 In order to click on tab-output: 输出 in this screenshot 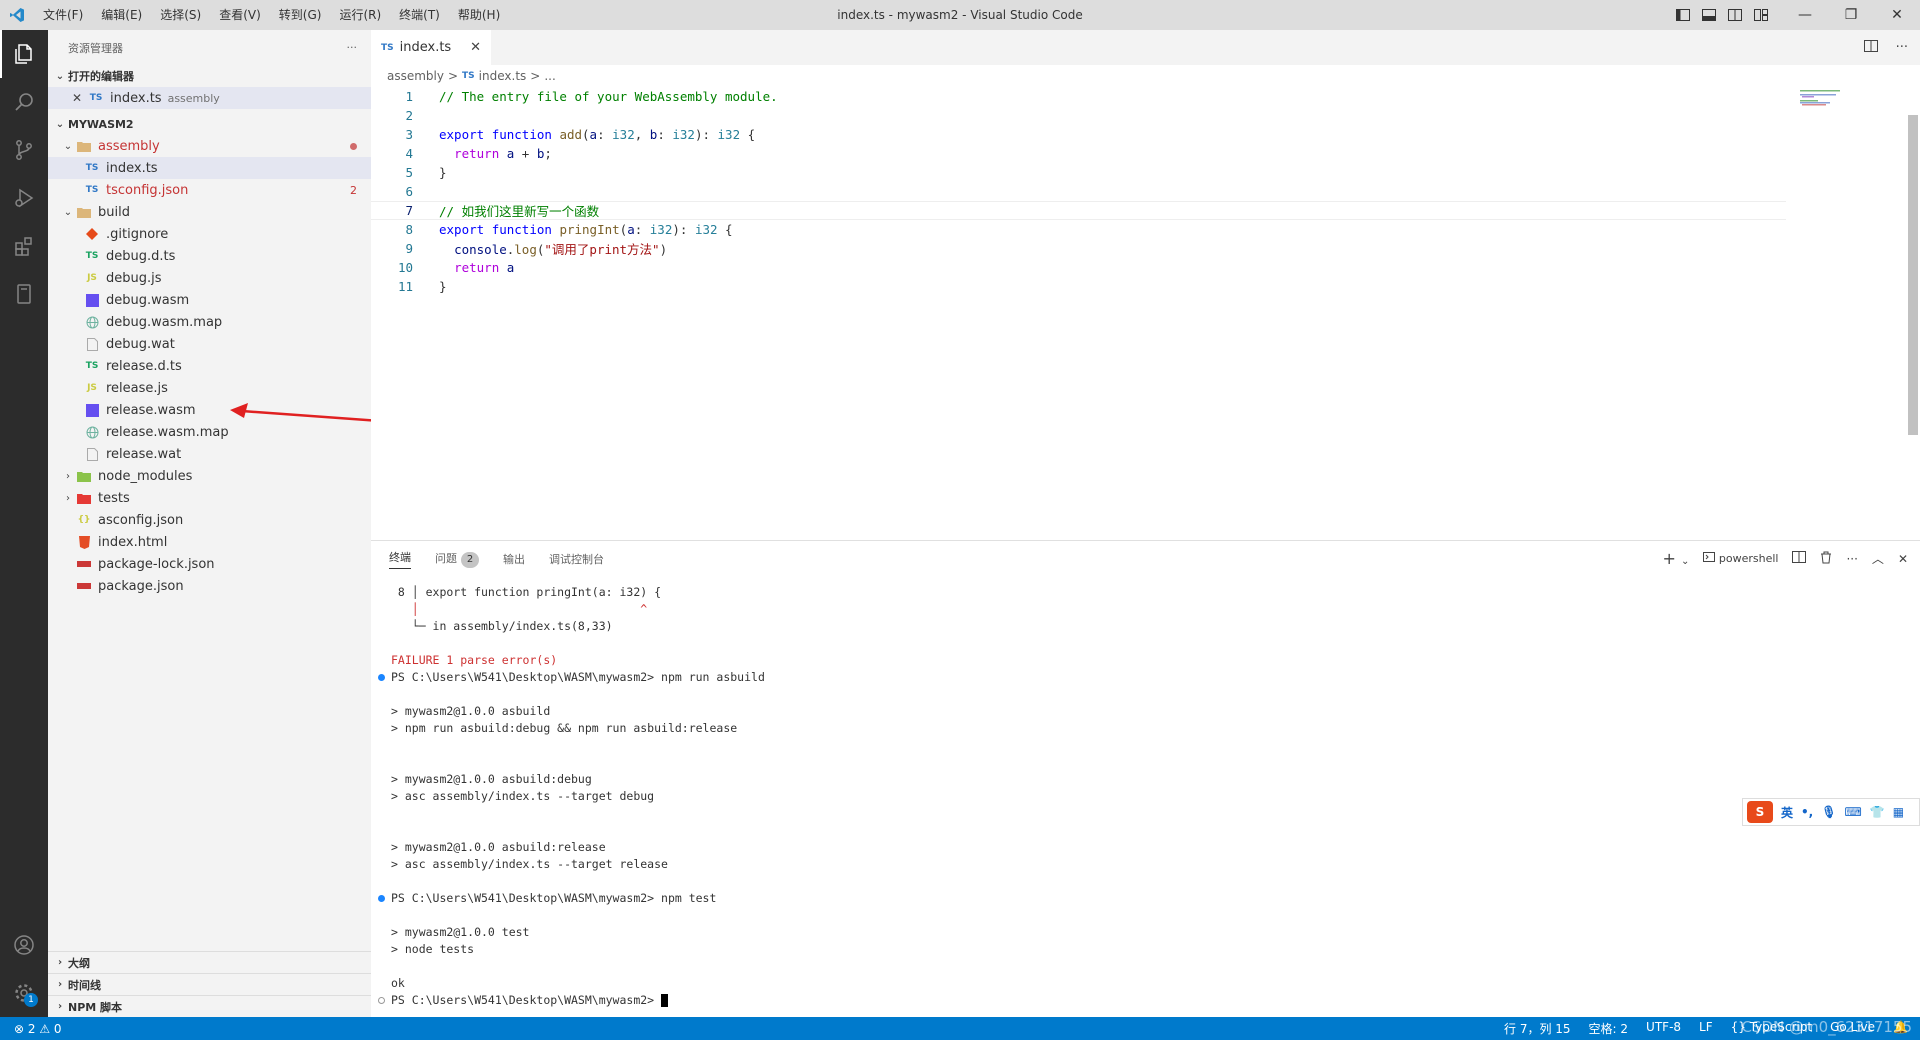, I will do `click(514, 559)`.